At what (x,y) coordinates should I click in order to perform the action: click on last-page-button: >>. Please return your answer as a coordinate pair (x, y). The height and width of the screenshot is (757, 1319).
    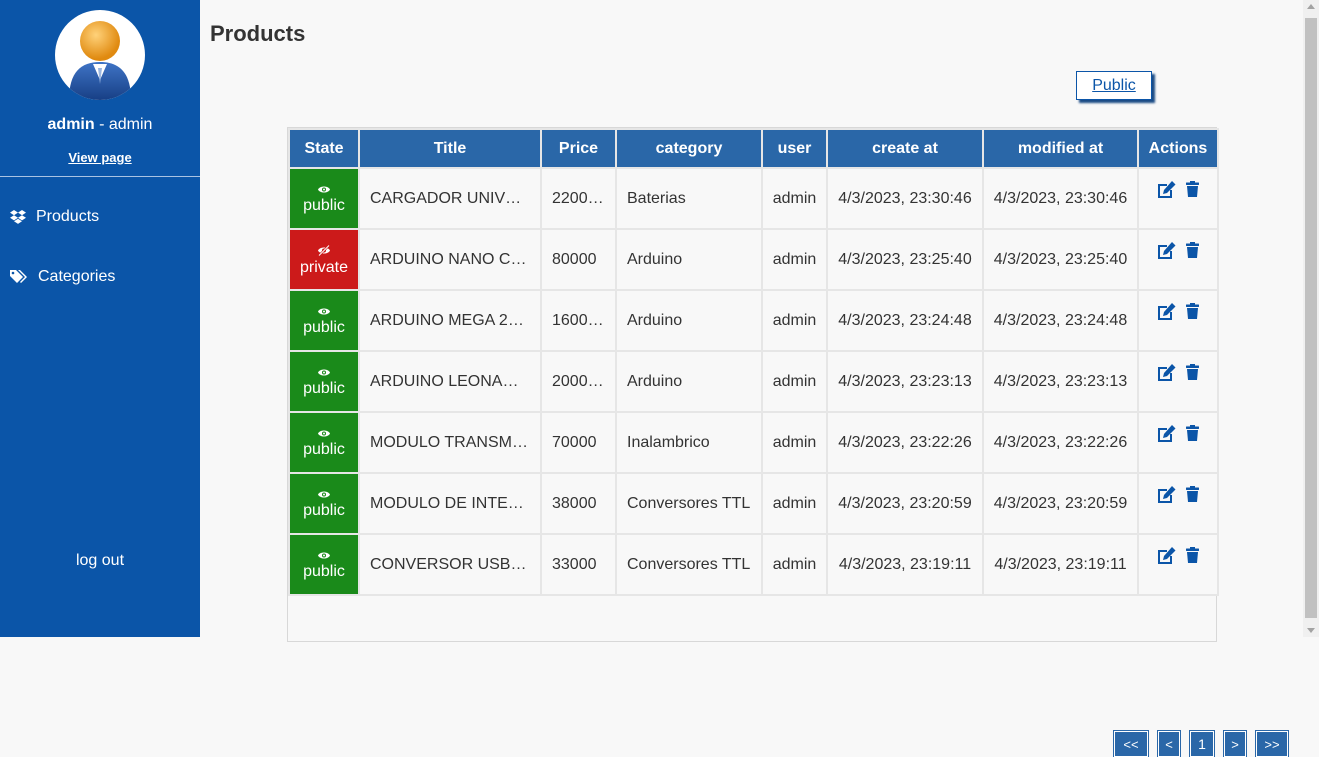
    Looking at the image, I should click on (1272, 744).